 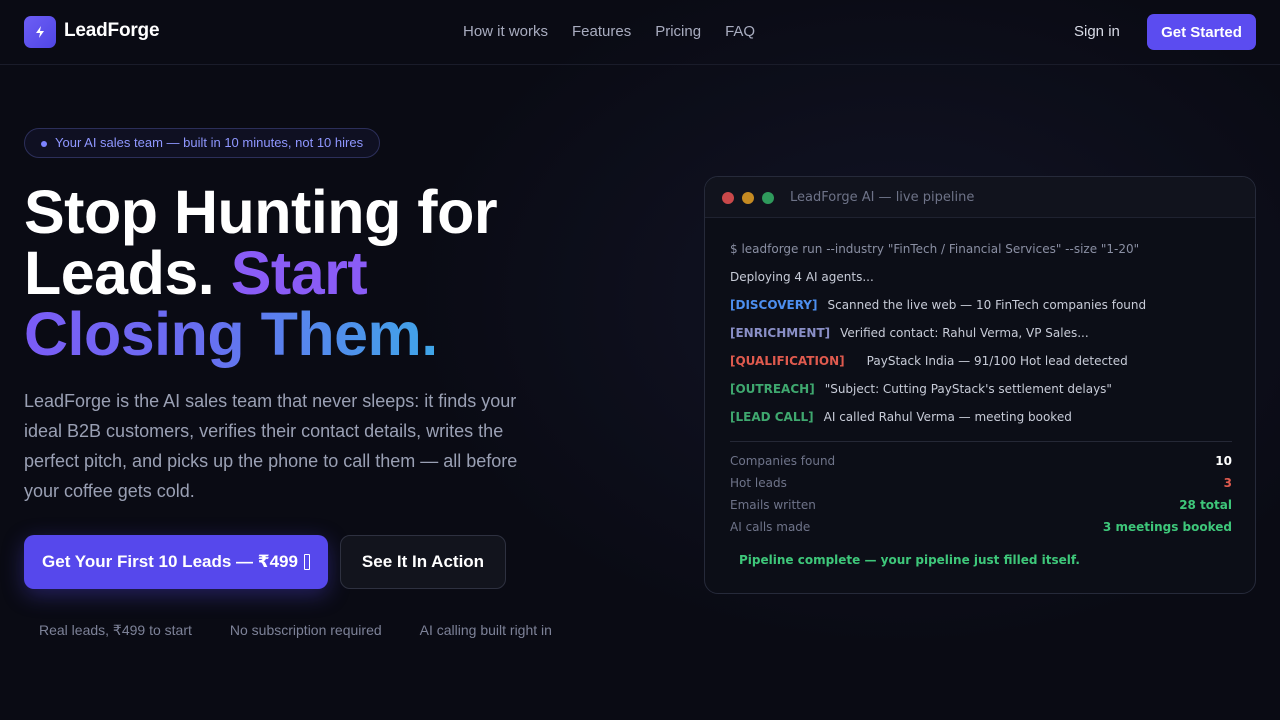 What do you see at coordinates (947, 417) in the screenshot?
I see `step-text: AI called Rahul Verma — meeting booked` at bounding box center [947, 417].